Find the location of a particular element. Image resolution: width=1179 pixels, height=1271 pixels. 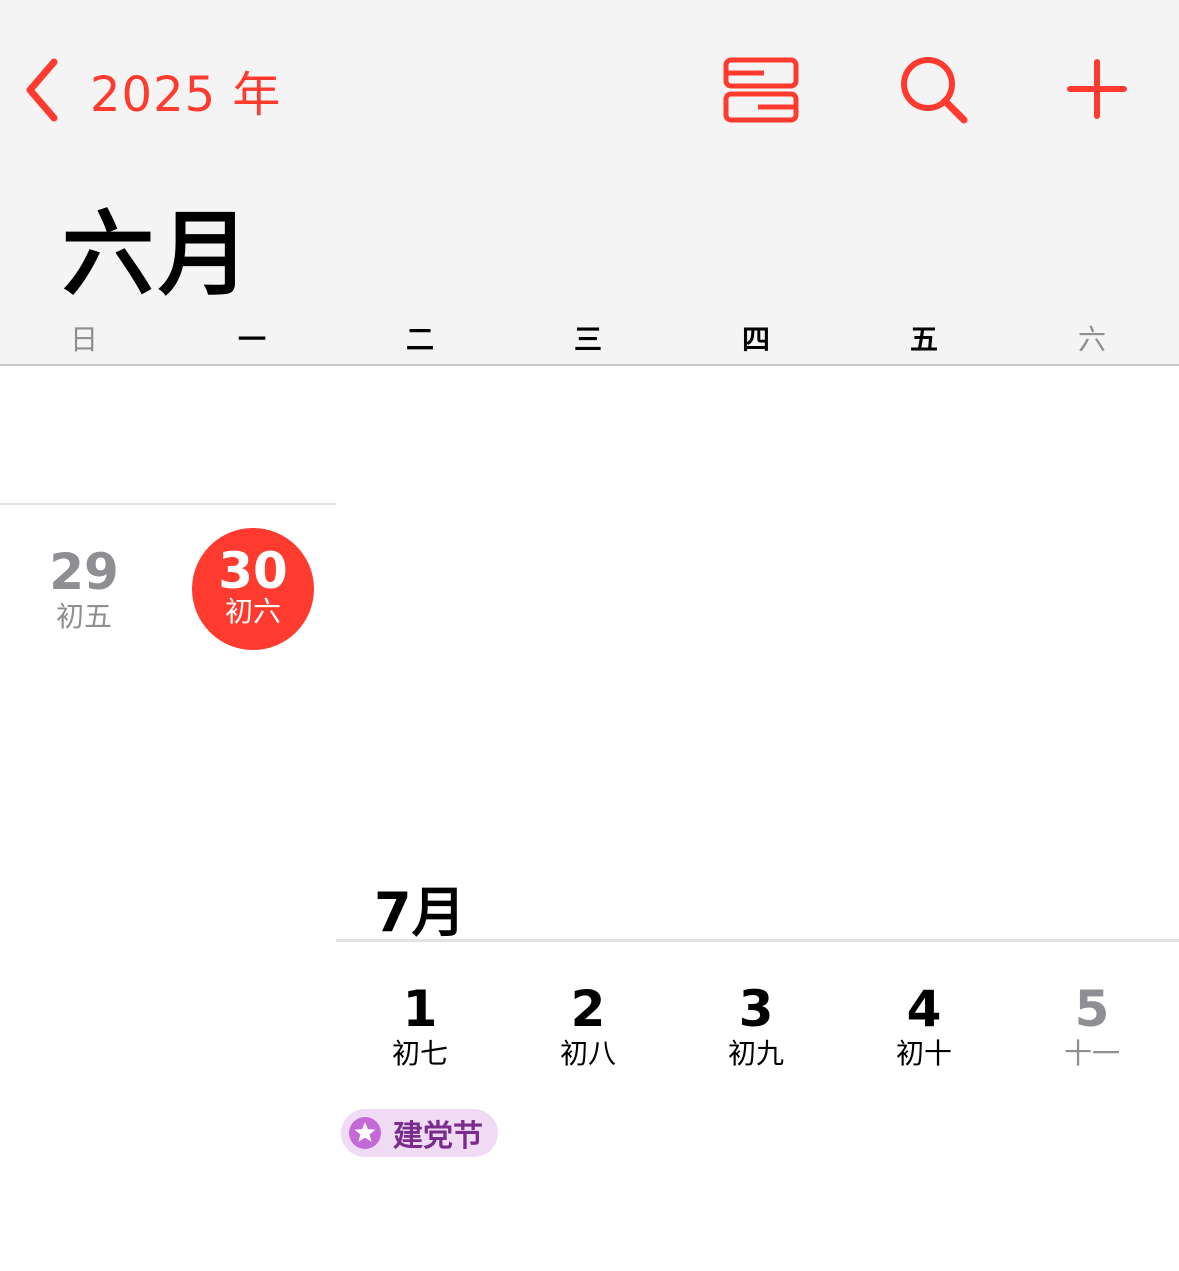

day-number: 4 is located at coordinates (924, 1009).